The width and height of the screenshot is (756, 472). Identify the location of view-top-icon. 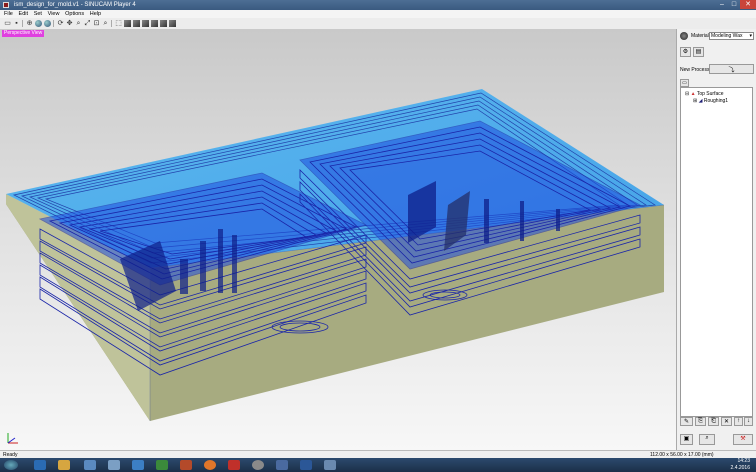
(136, 23).